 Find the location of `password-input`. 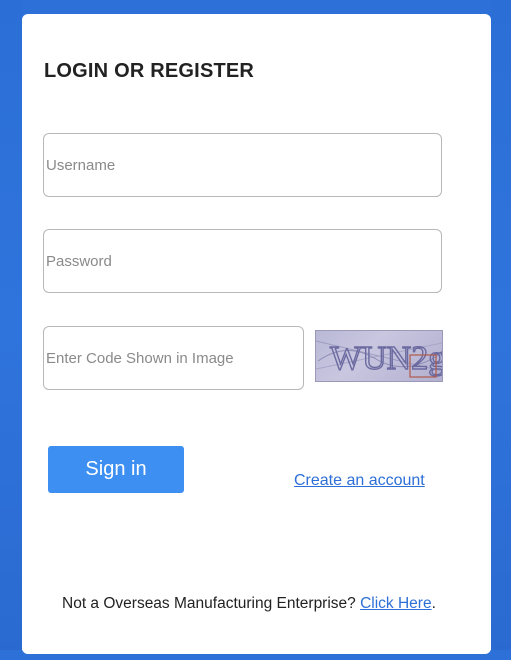

password-input is located at coordinates (242, 261).